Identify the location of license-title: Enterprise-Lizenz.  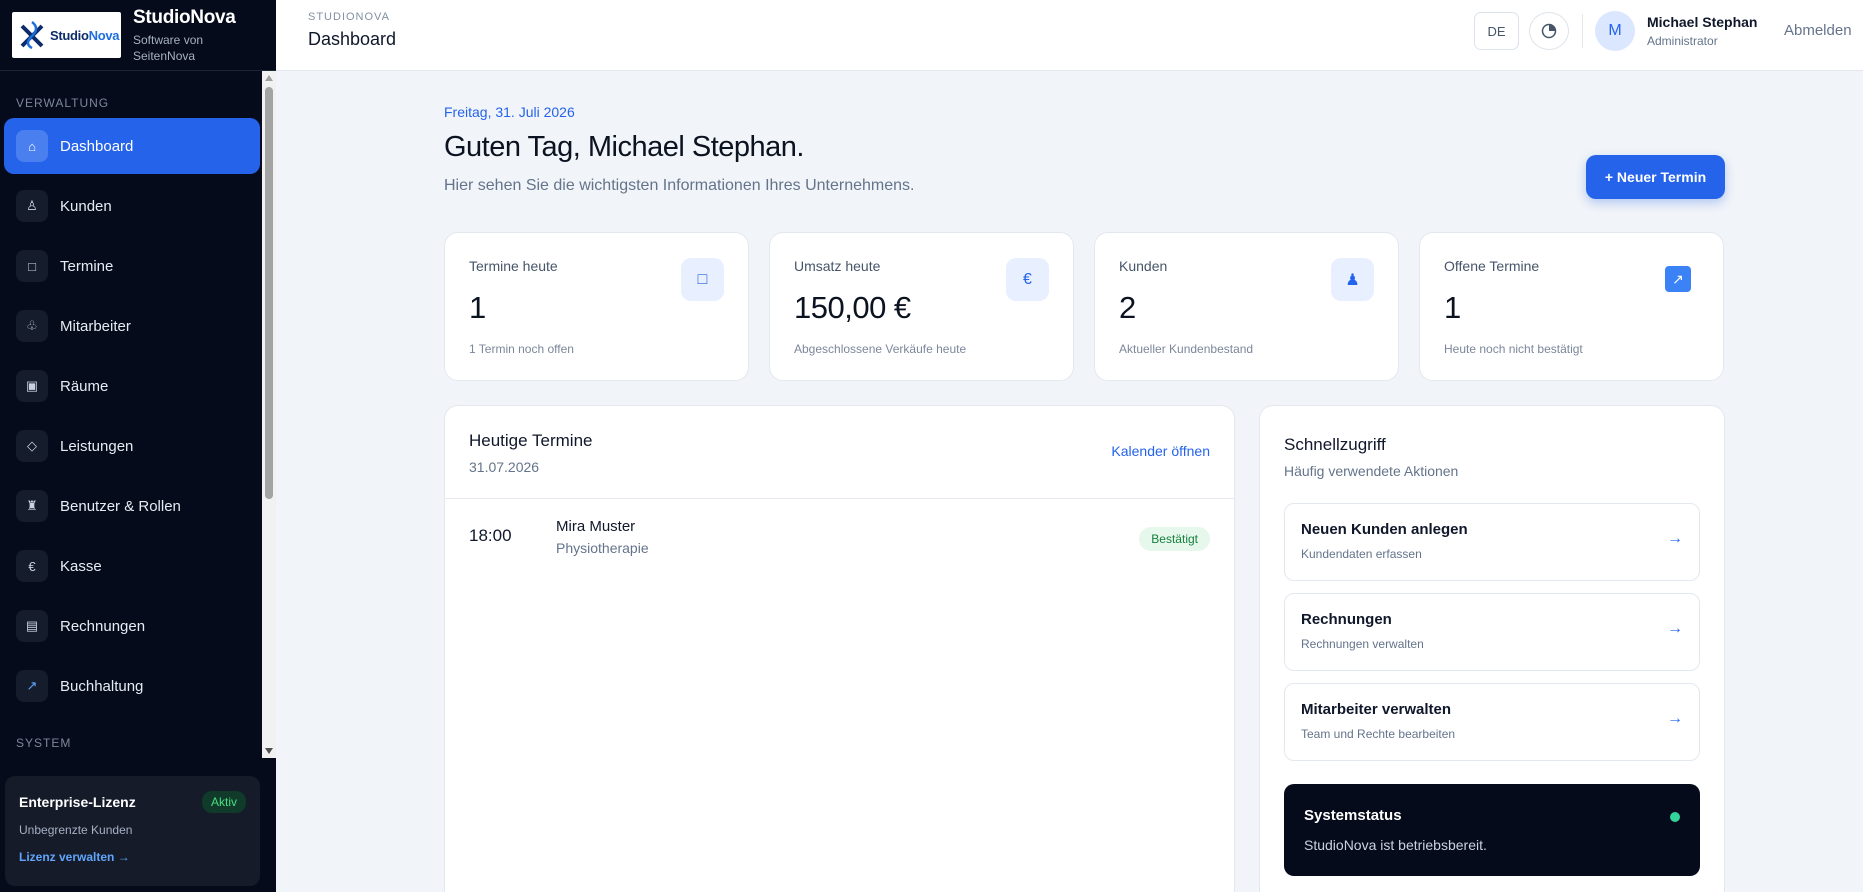
(77, 802).